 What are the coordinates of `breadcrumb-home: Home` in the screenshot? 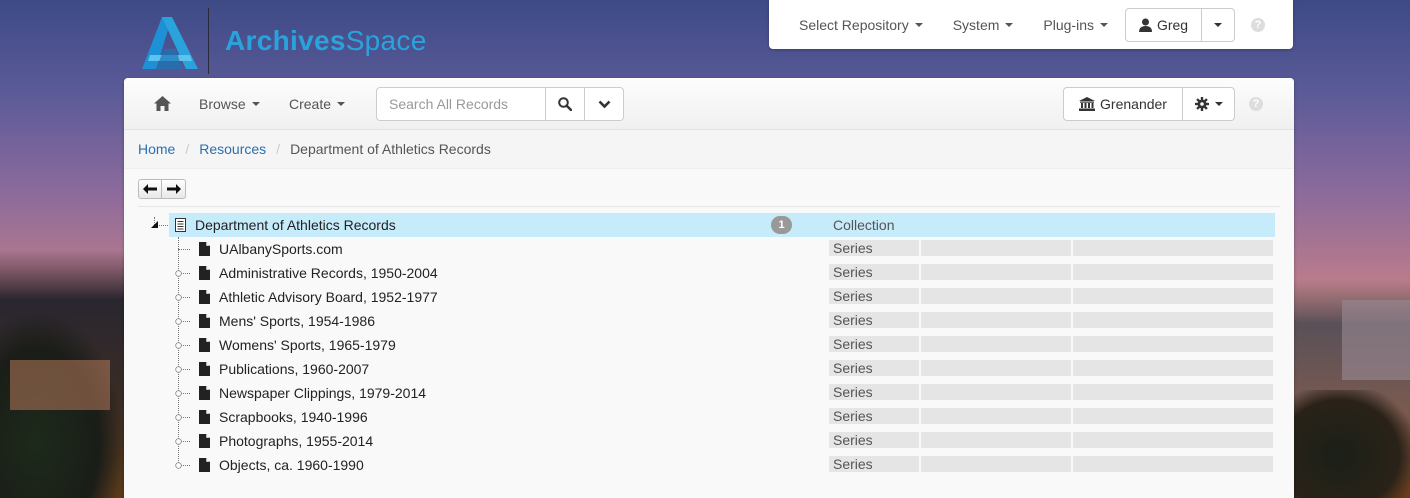 It's located at (156, 149).